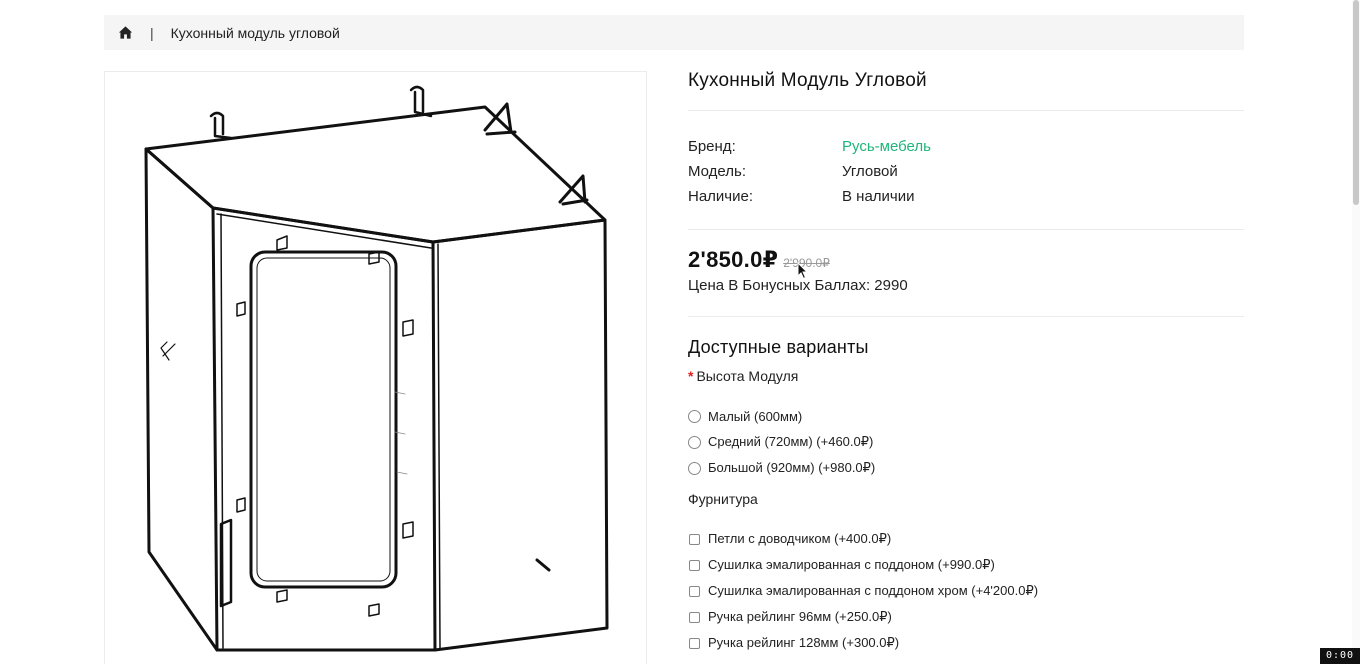 The height and width of the screenshot is (664, 1360). What do you see at coordinates (721, 196) in the screenshot?
I see `spec-label: Наличие:` at bounding box center [721, 196].